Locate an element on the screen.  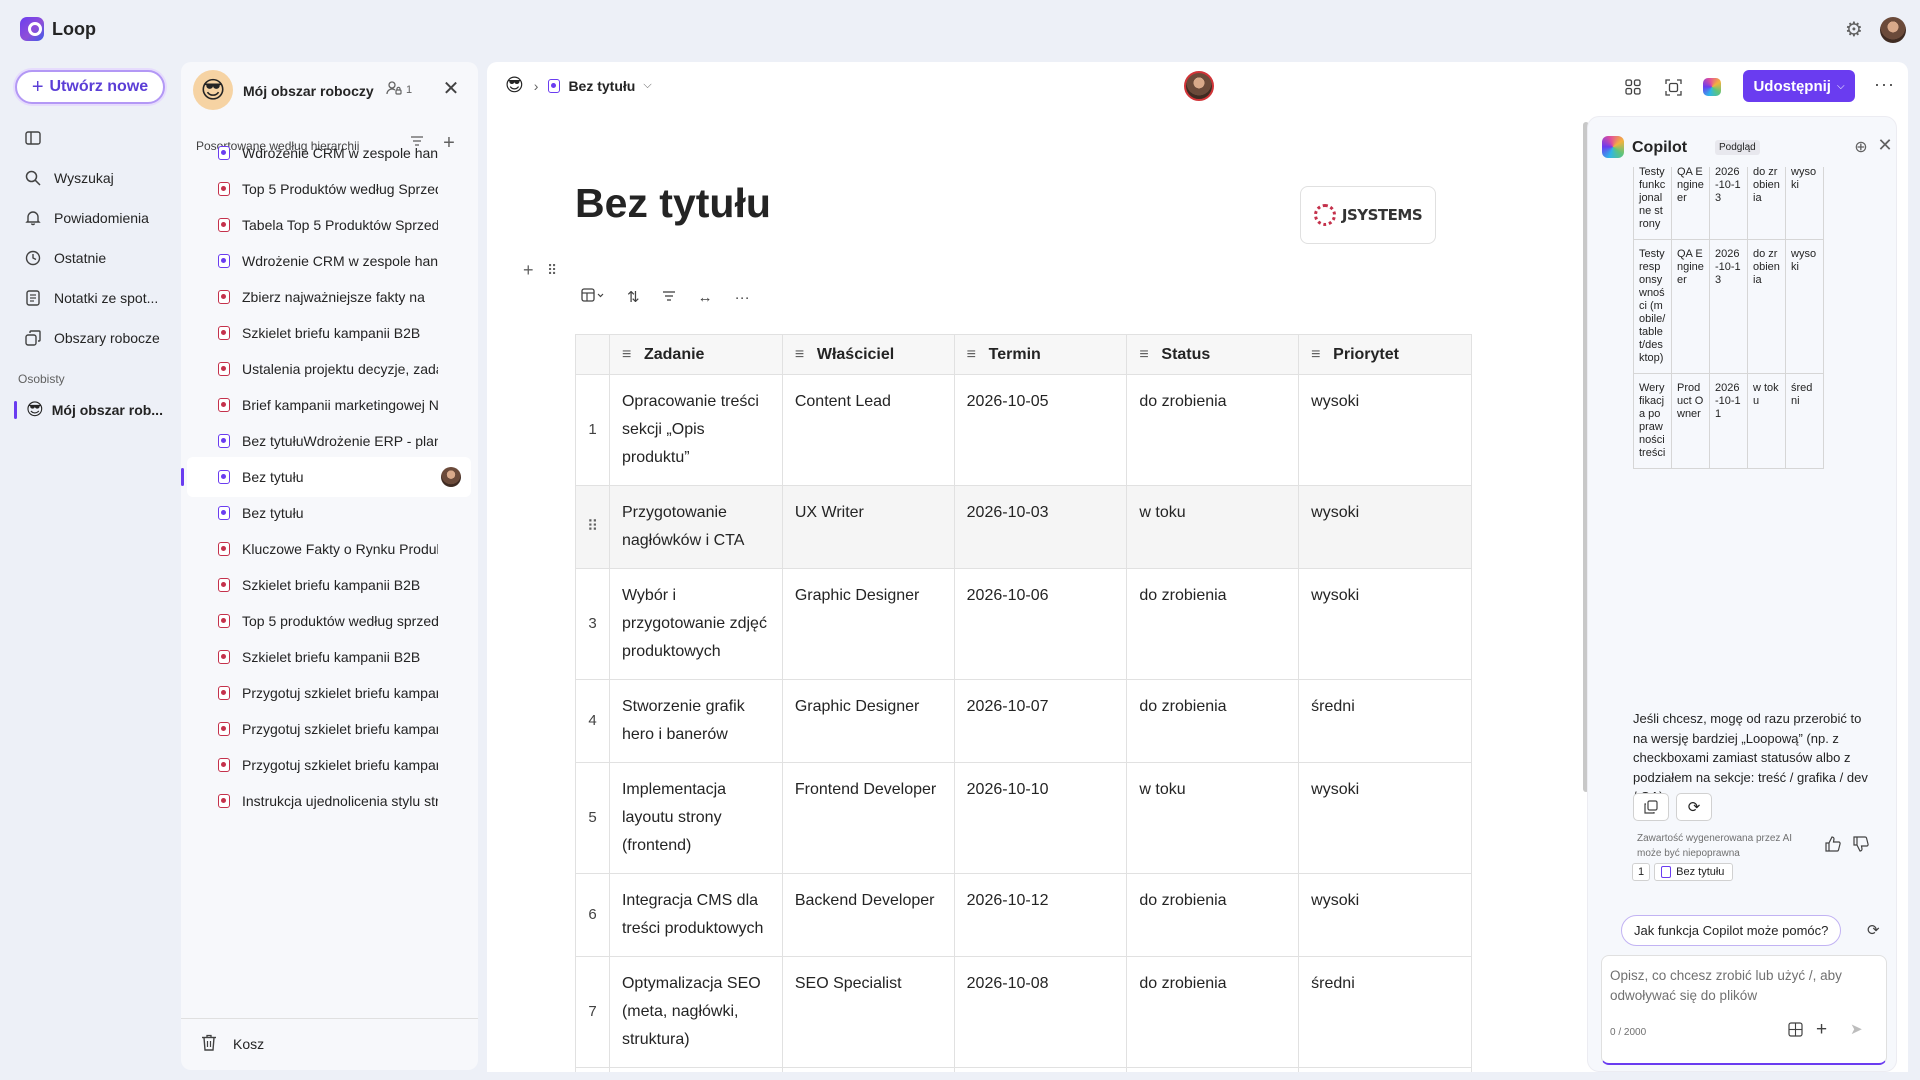
sort-icon: ⇅ is located at coordinates (633, 297).